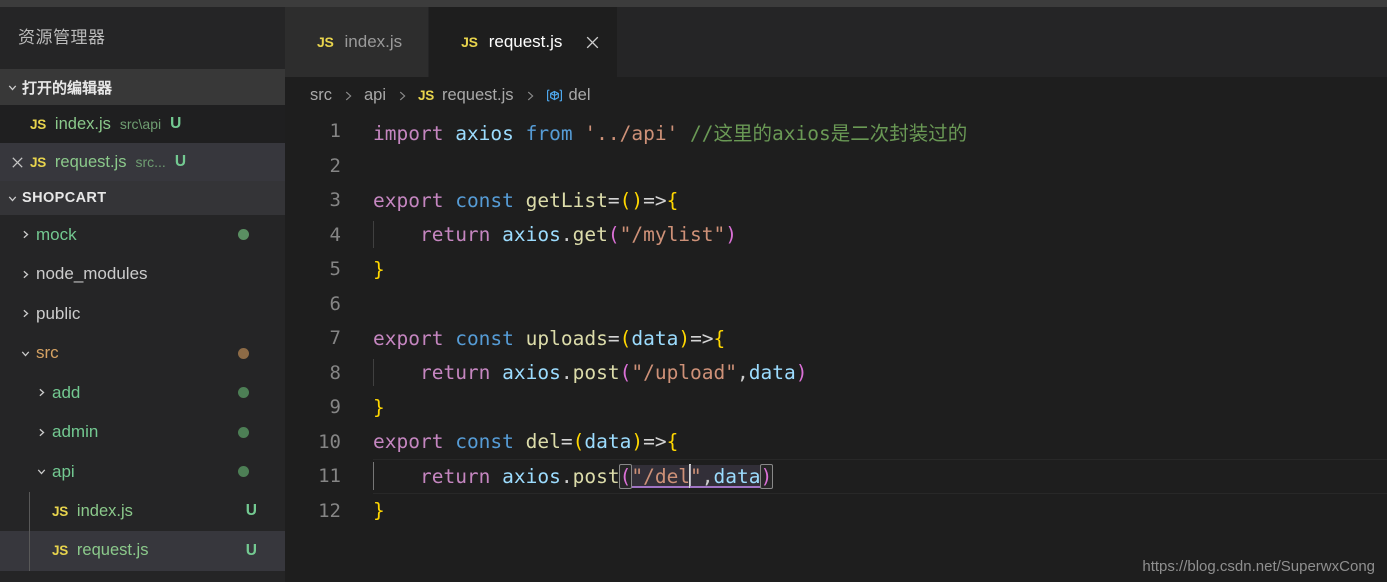  What do you see at coordinates (335, 338) in the screenshot?
I see `line-number: 7` at bounding box center [335, 338].